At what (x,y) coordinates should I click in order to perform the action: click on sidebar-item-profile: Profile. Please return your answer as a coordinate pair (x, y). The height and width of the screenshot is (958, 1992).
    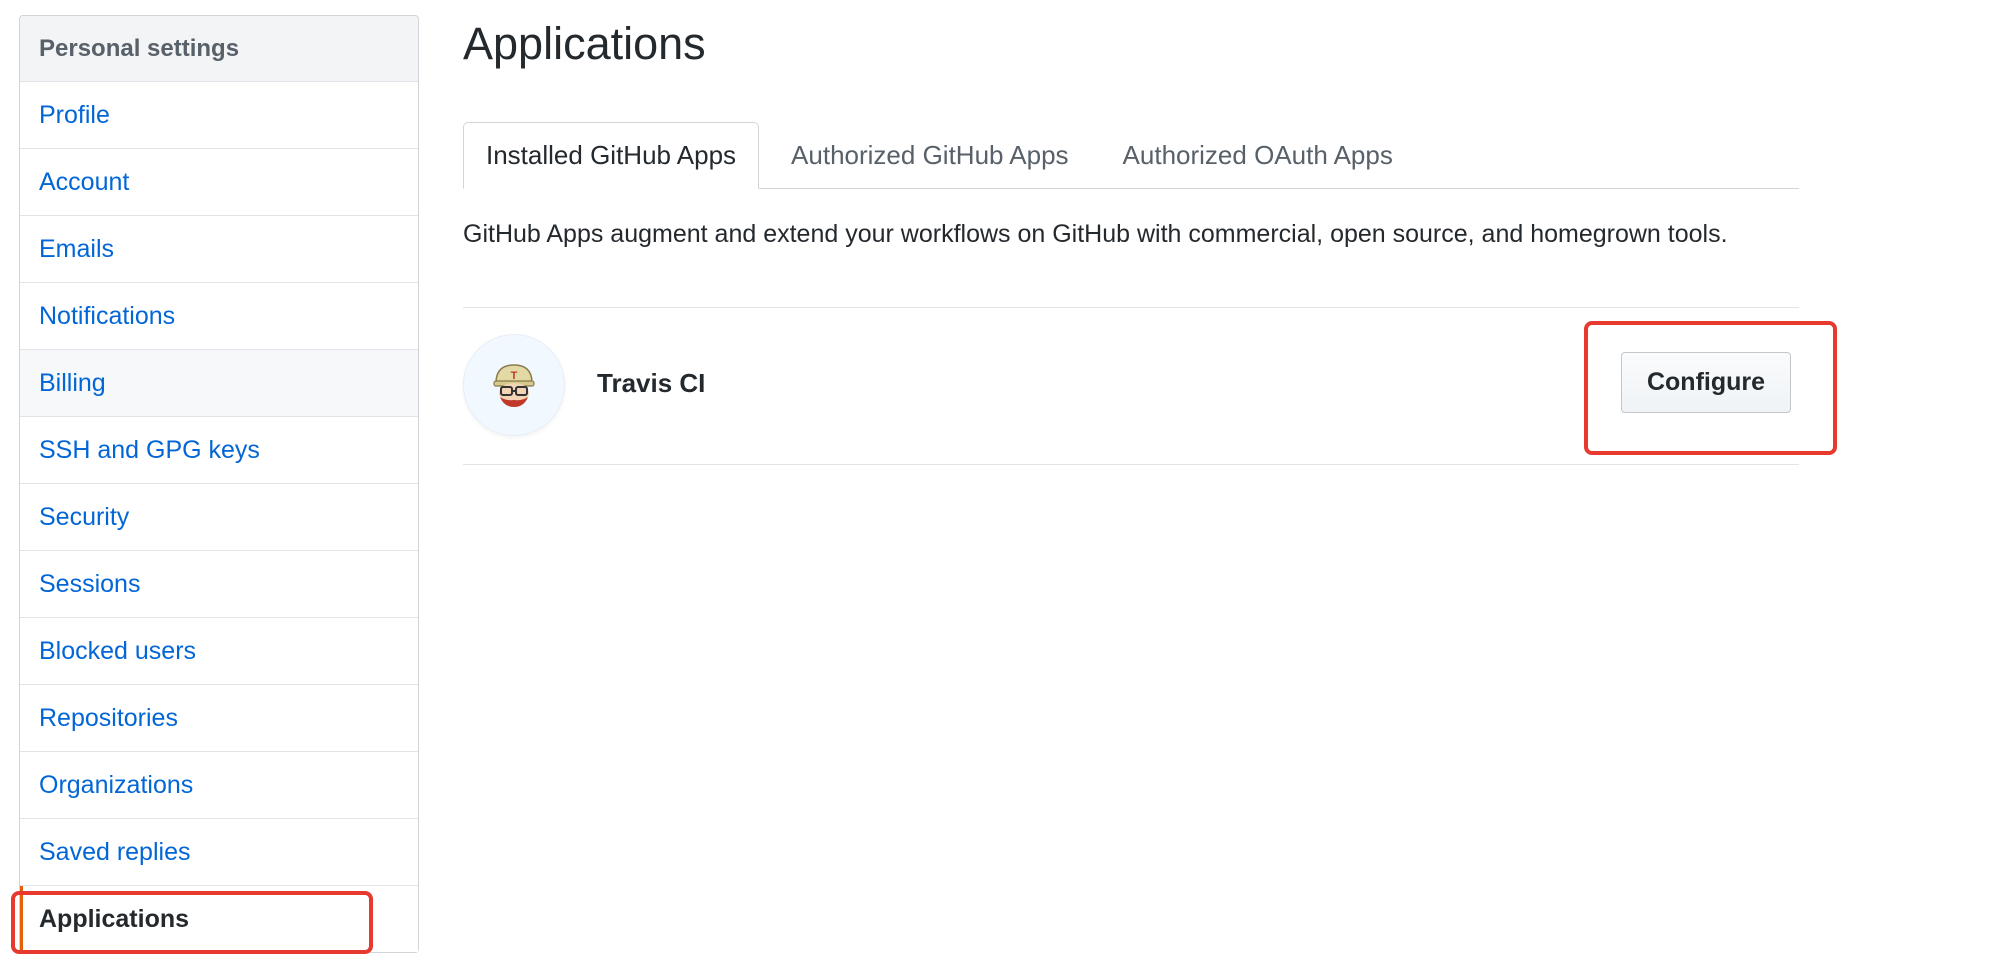
    Looking at the image, I should click on (219, 115).